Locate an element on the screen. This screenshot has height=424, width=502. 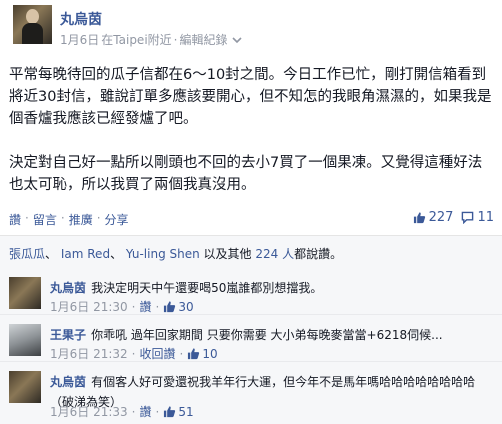
comment-meta: 1月6日 21:33 · 讚 · 51 is located at coordinates (122, 411).